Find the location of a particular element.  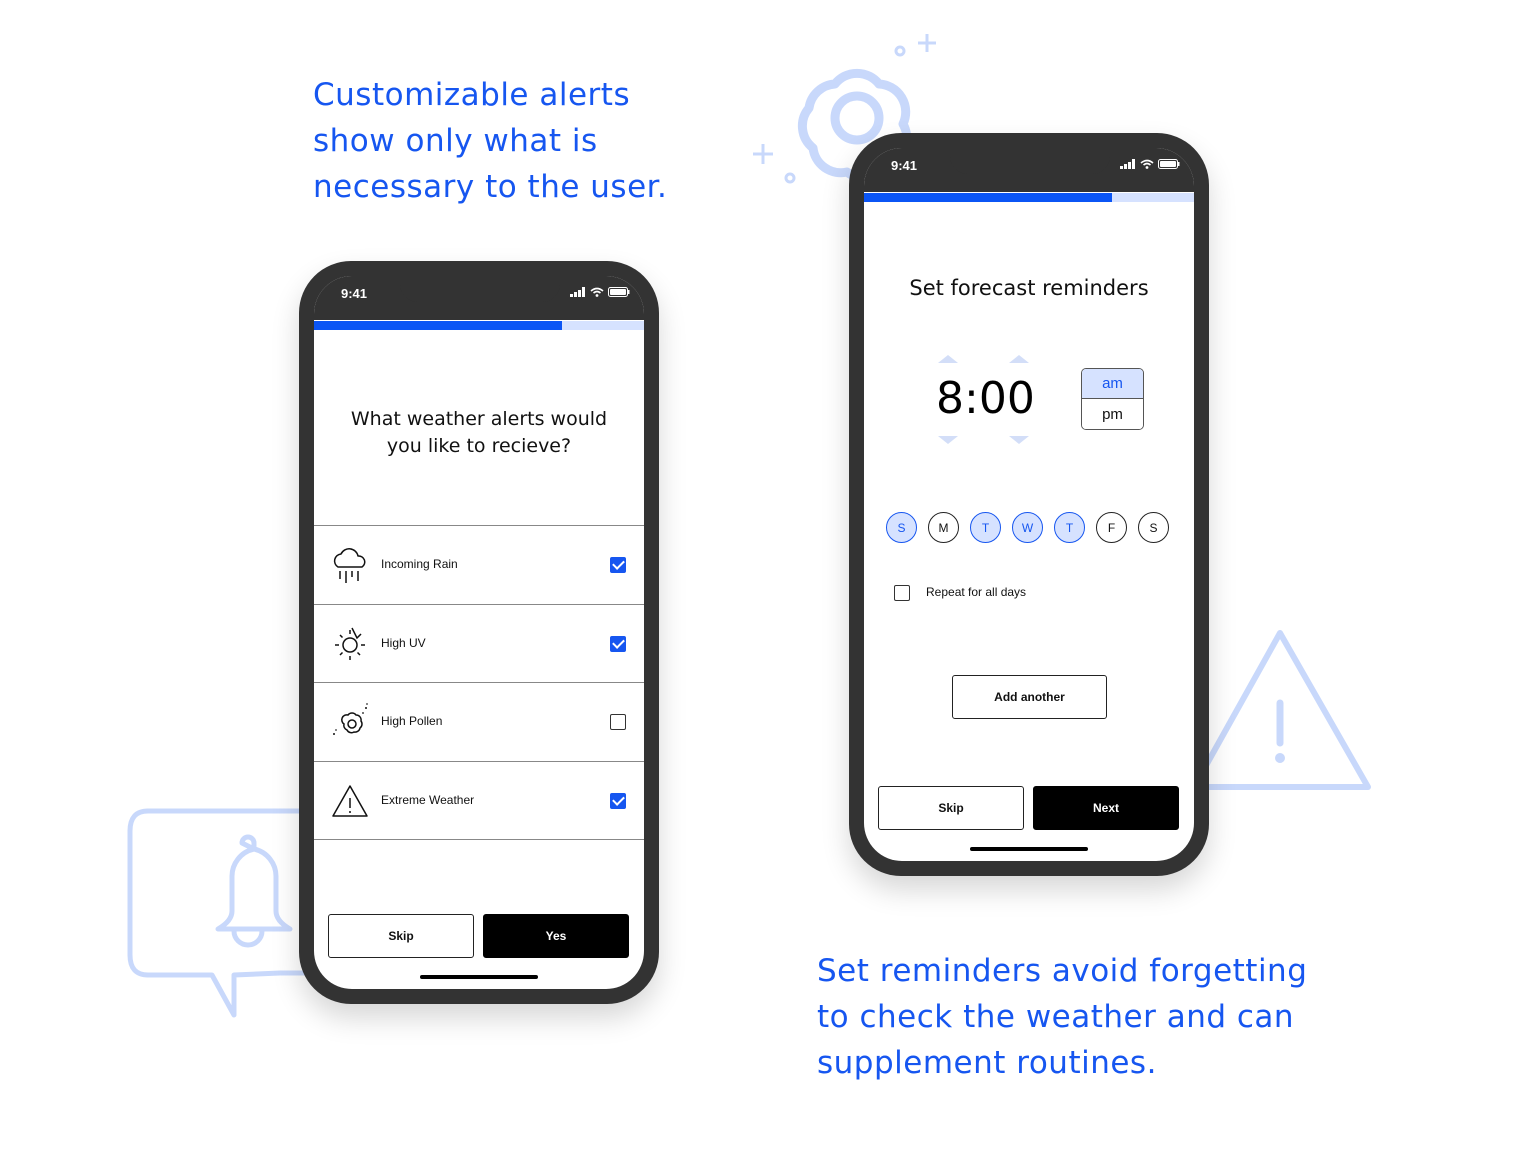

day-saturday: S is located at coordinates (1153, 527).